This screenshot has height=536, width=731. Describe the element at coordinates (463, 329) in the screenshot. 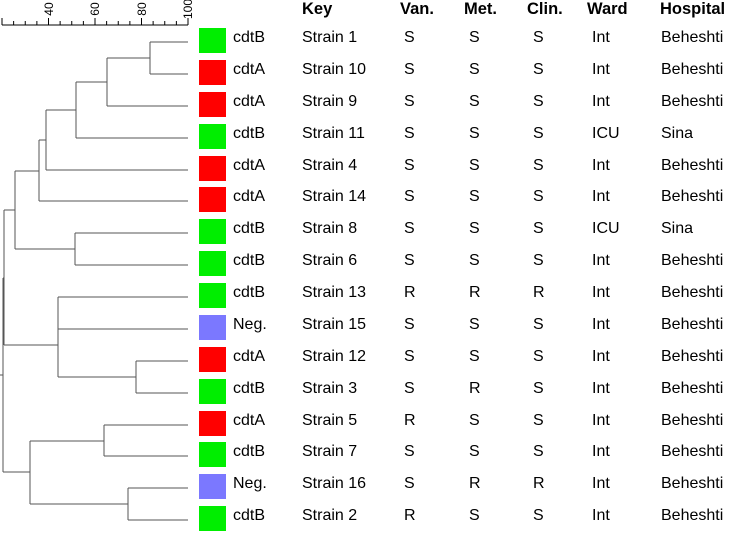

I see `table-row: Neg. Strain 15 S S S Int Beheshti` at that location.